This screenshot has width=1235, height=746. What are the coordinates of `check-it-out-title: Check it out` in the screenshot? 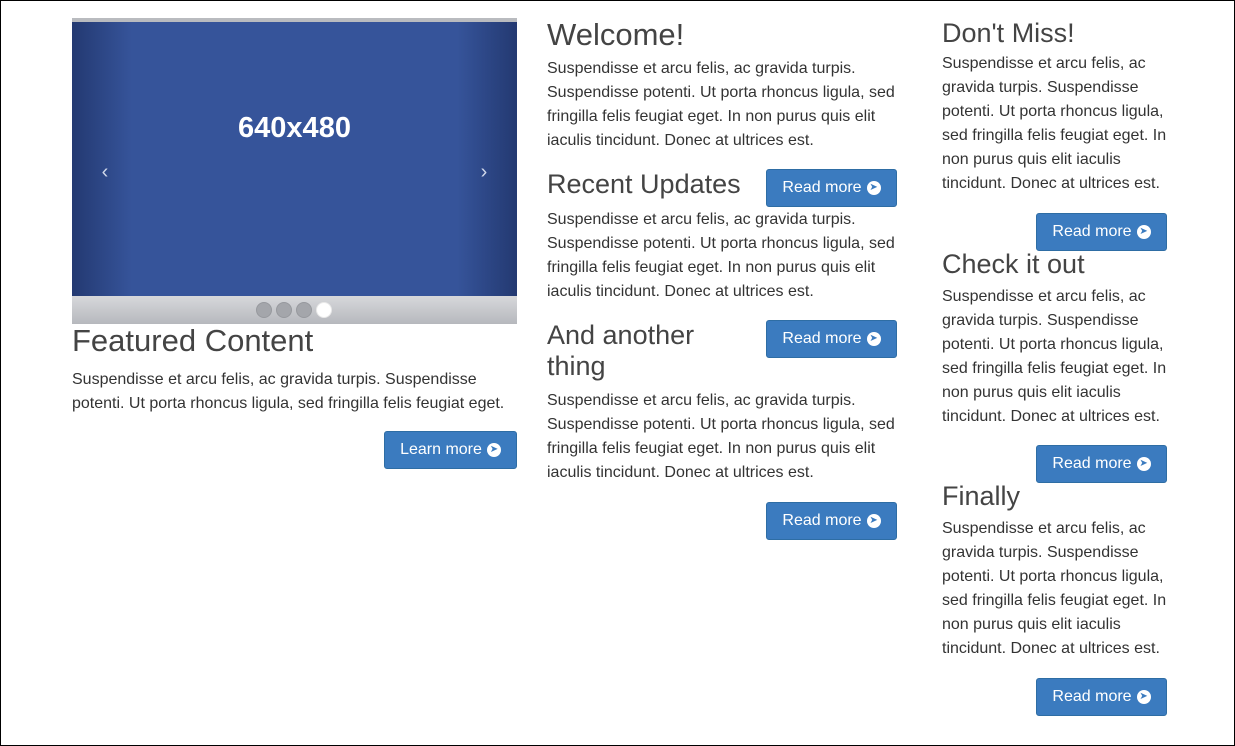 It's located at (1013, 264).